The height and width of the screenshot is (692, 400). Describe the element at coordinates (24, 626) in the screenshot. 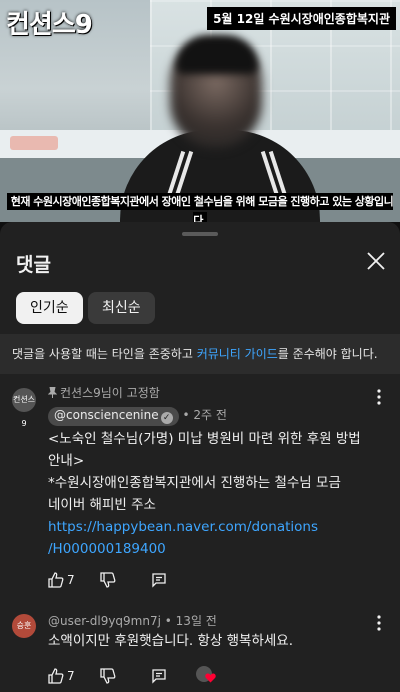

I see `avatar: 승훈` at that location.